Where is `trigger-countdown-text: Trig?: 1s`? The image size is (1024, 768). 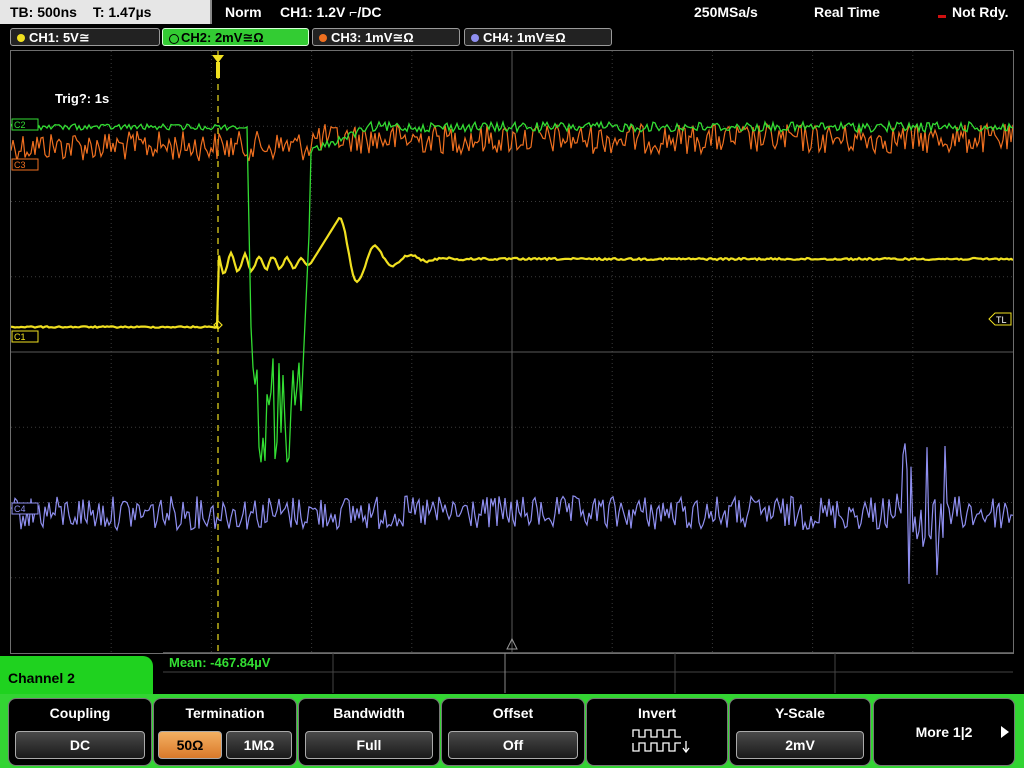 trigger-countdown-text: Trig?: 1s is located at coordinates (82, 98).